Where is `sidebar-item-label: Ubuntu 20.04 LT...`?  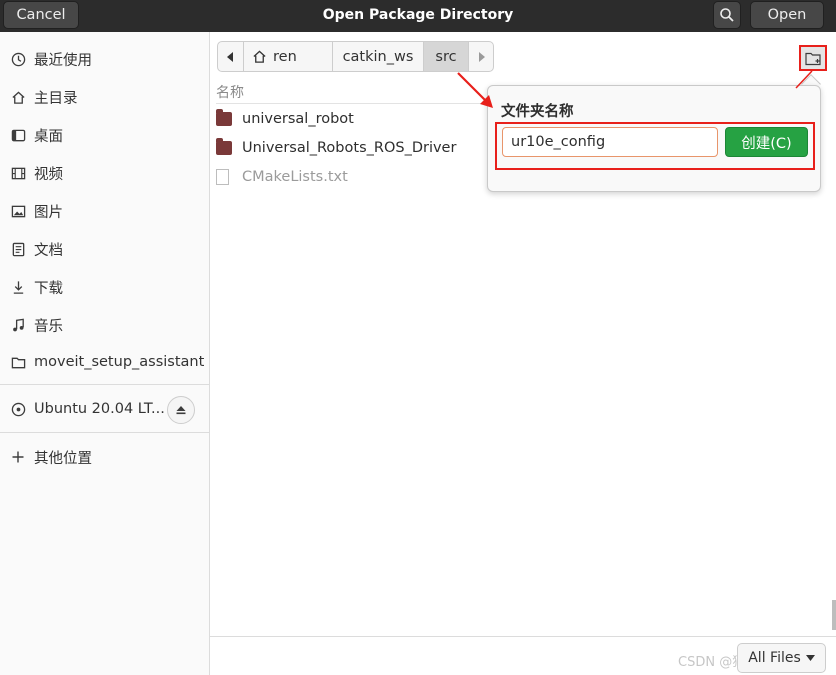
sidebar-item-label: Ubuntu 20.04 LT... is located at coordinates (99, 409).